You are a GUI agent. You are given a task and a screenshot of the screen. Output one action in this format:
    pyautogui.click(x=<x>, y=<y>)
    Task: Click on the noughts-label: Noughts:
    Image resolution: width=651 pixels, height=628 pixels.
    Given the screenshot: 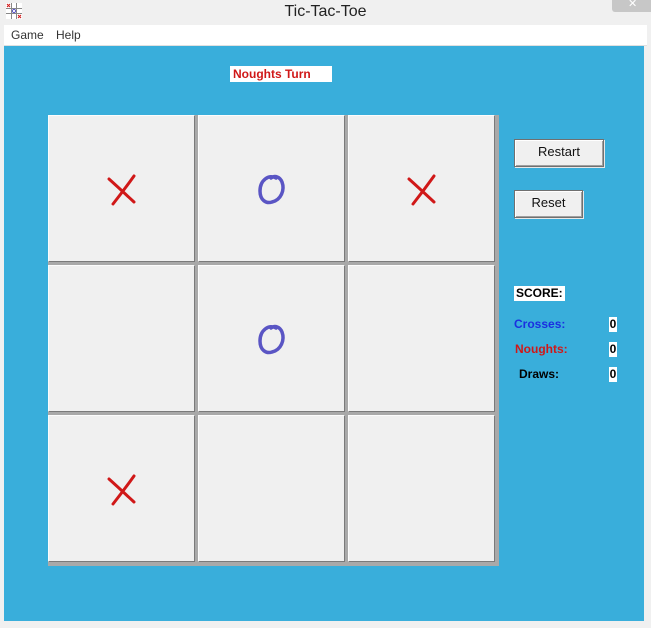 What is the action you would take?
    pyautogui.click(x=541, y=349)
    